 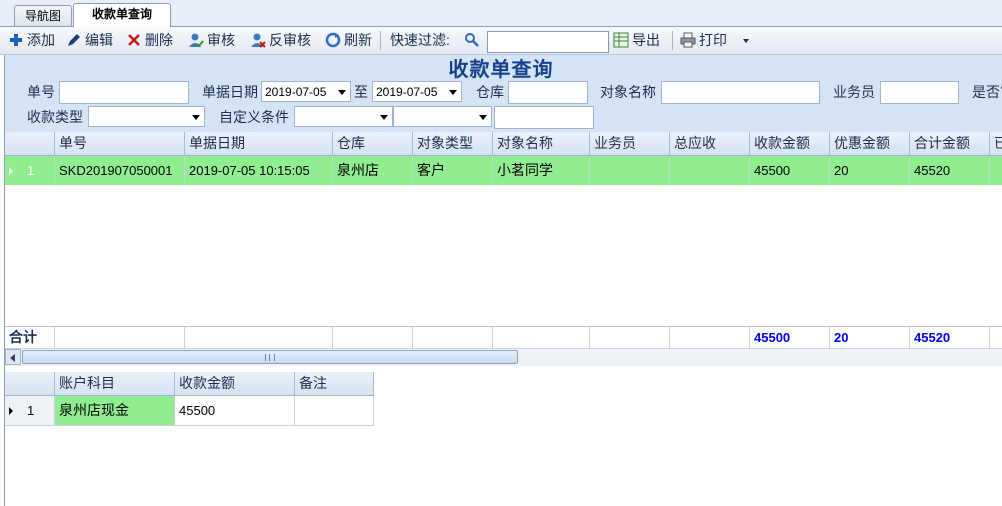 I want to click on summary-cell: 45520, so click(x=950, y=337).